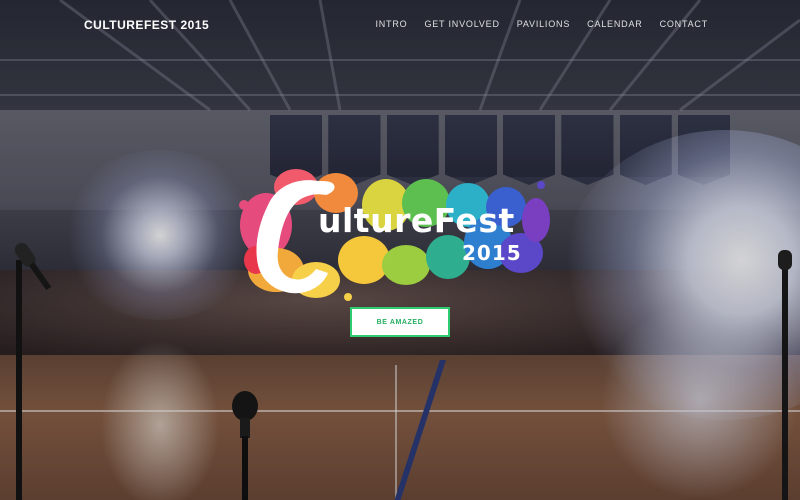 The height and width of the screenshot is (500, 800). I want to click on be-amazed-button: BE AMAZED, so click(400, 322).